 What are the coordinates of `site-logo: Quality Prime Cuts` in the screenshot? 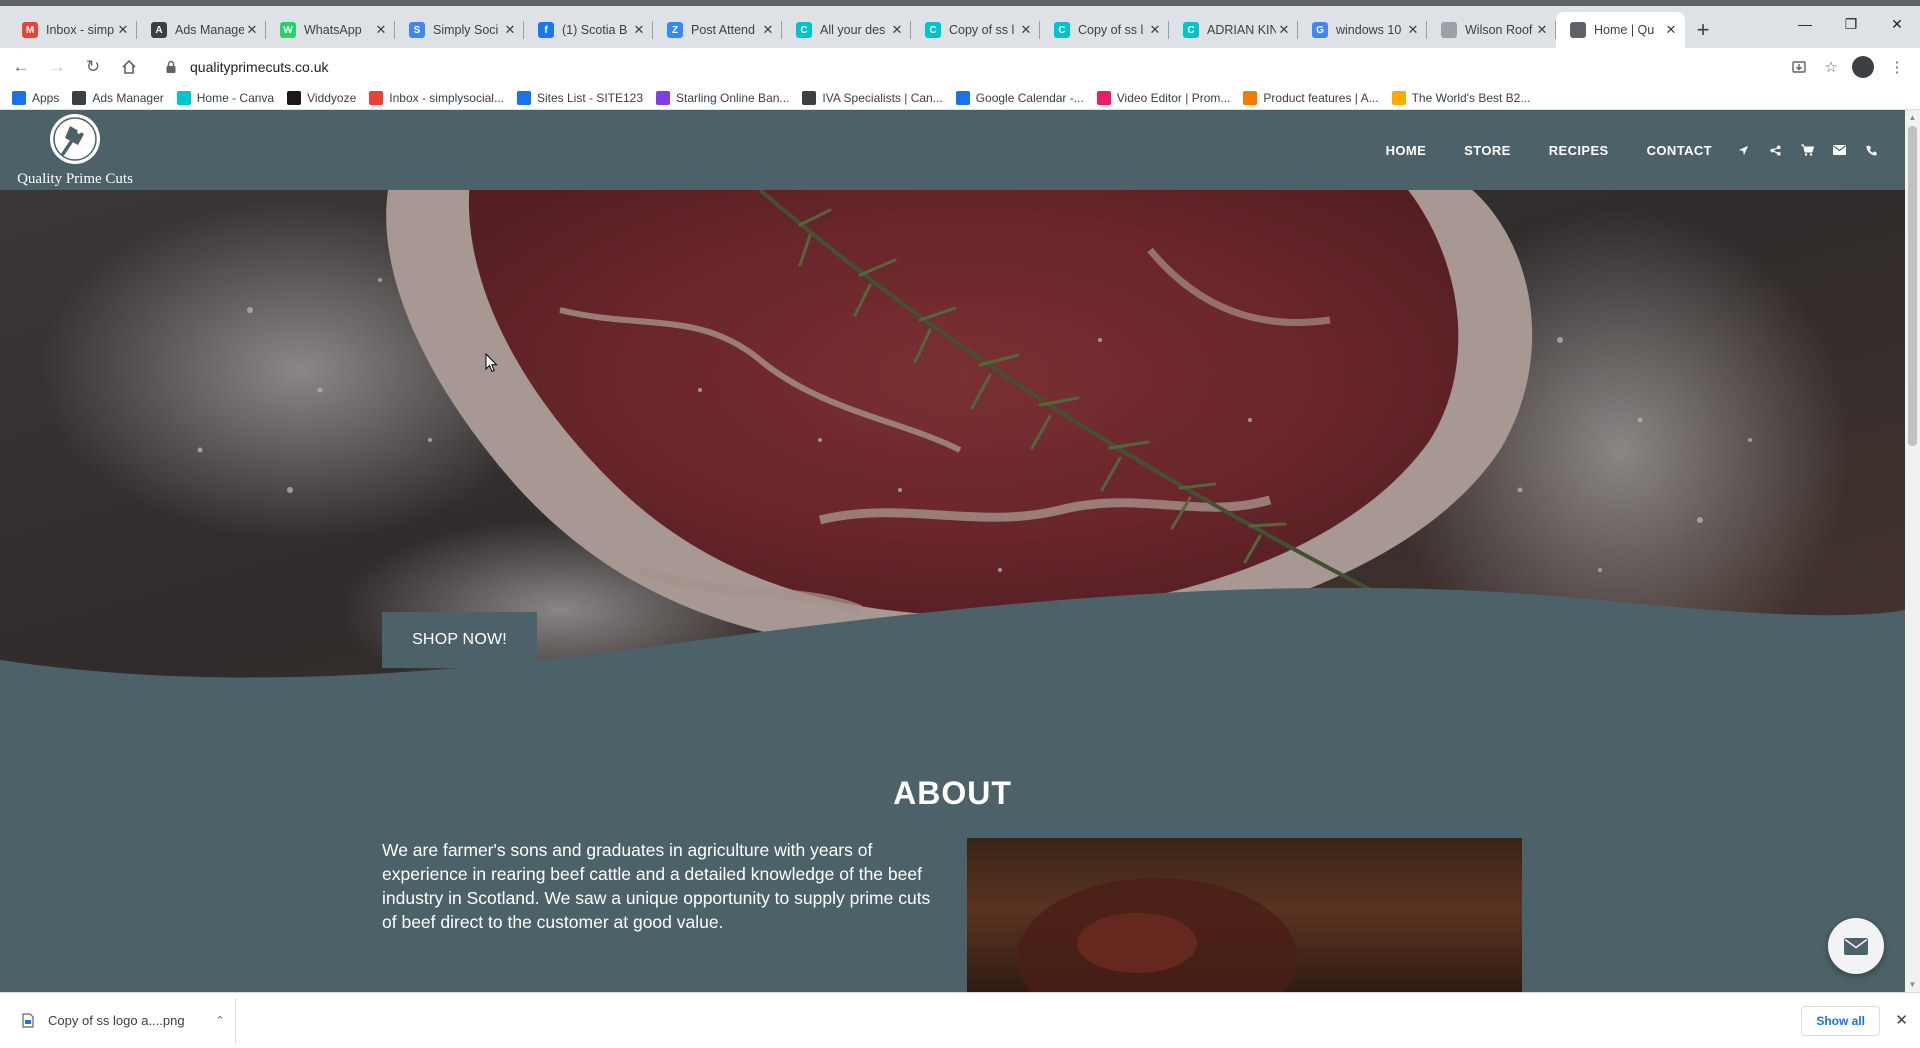 It's located at (75, 150).